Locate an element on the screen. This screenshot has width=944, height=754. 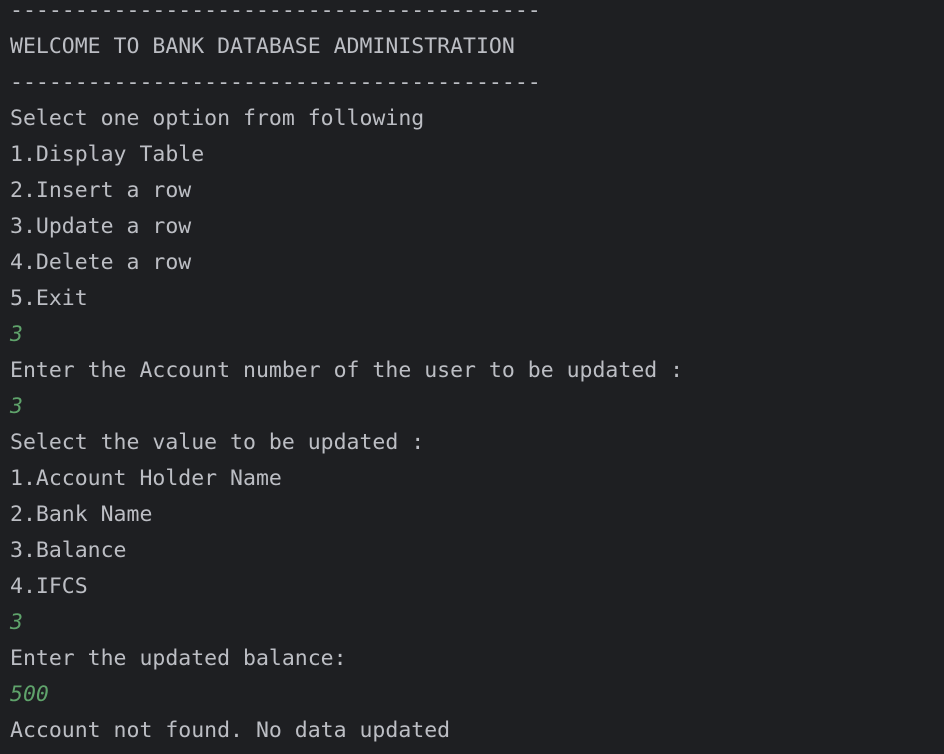
updated-balance-prompt: Enter the updated balance: is located at coordinates (178, 658).